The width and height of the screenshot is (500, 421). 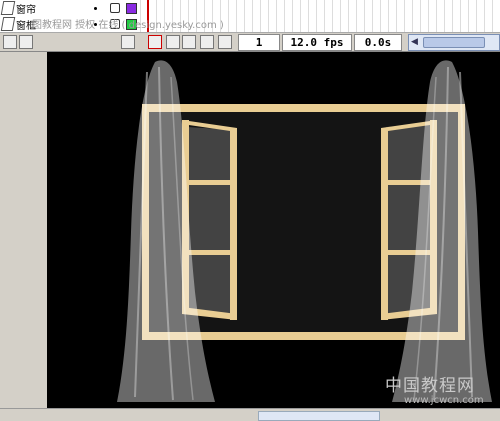 I want to click on stage-margin, so click(x=23, y=236).